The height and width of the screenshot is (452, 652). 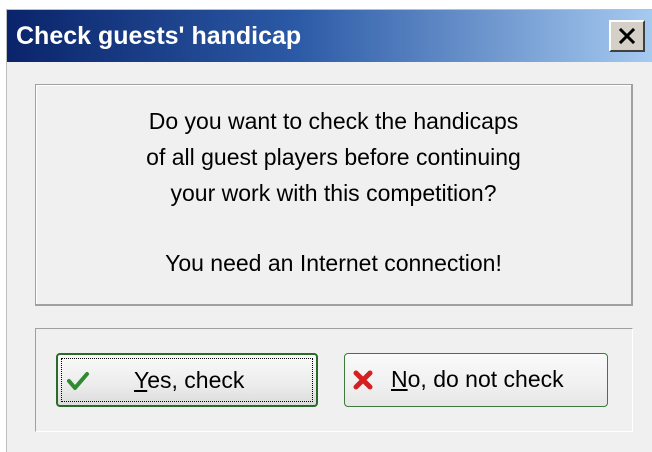 I want to click on message-line: your work with this competition?, so click(x=333, y=193).